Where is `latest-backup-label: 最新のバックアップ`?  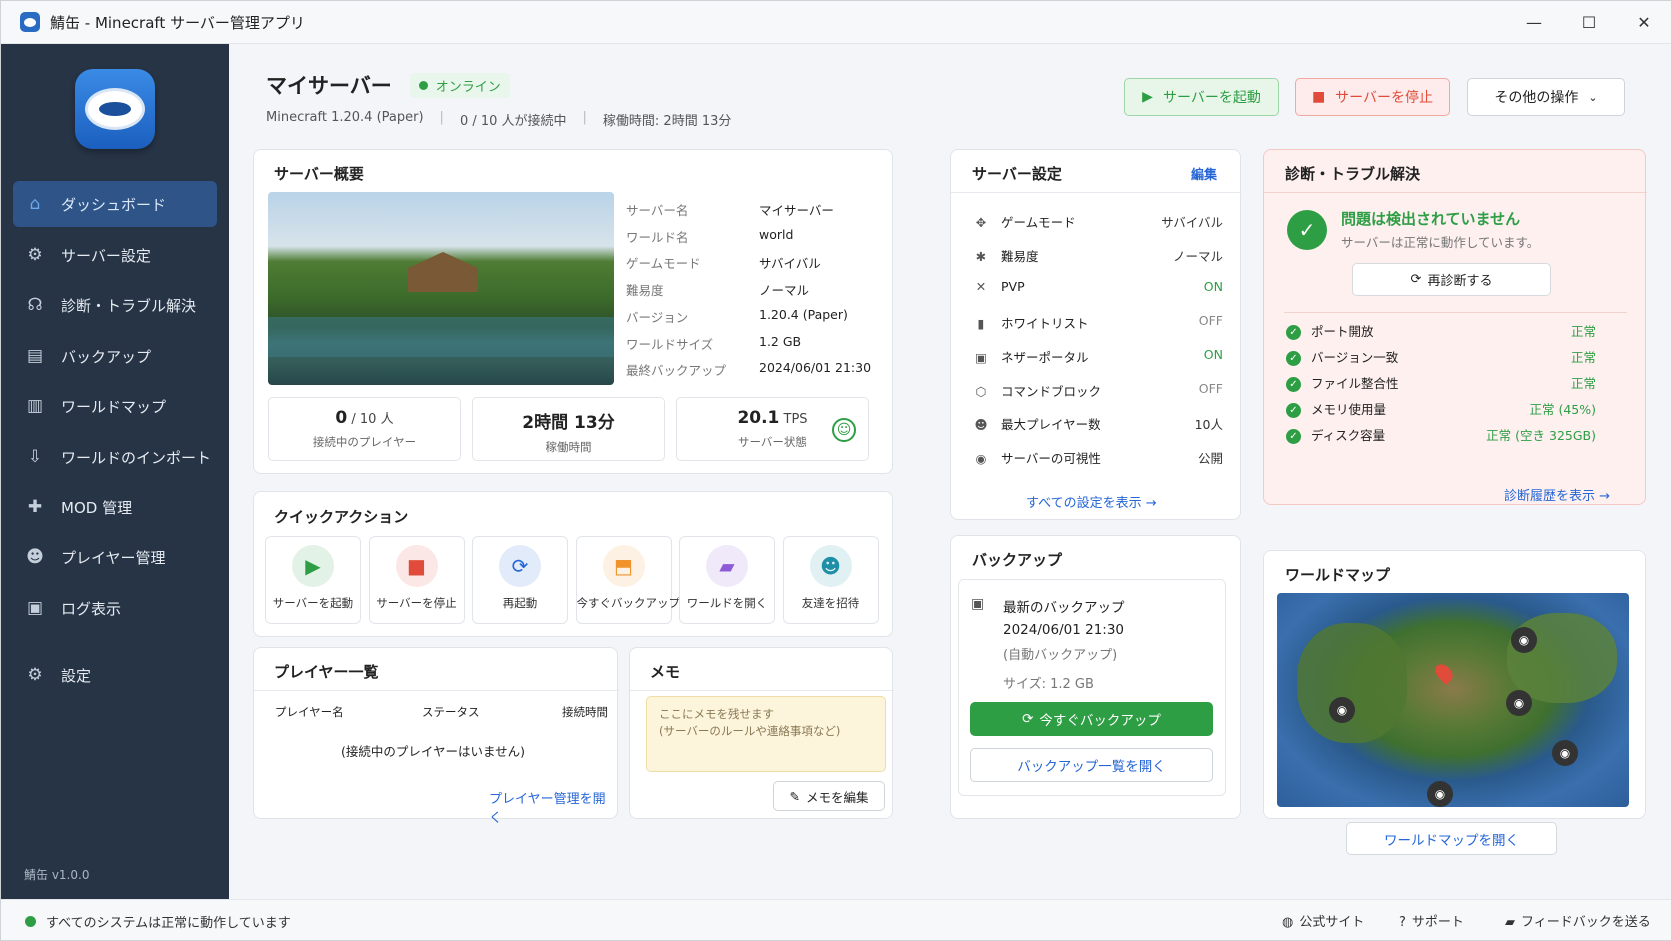
latest-backup-label: 最新のバックアップ is located at coordinates (1064, 608).